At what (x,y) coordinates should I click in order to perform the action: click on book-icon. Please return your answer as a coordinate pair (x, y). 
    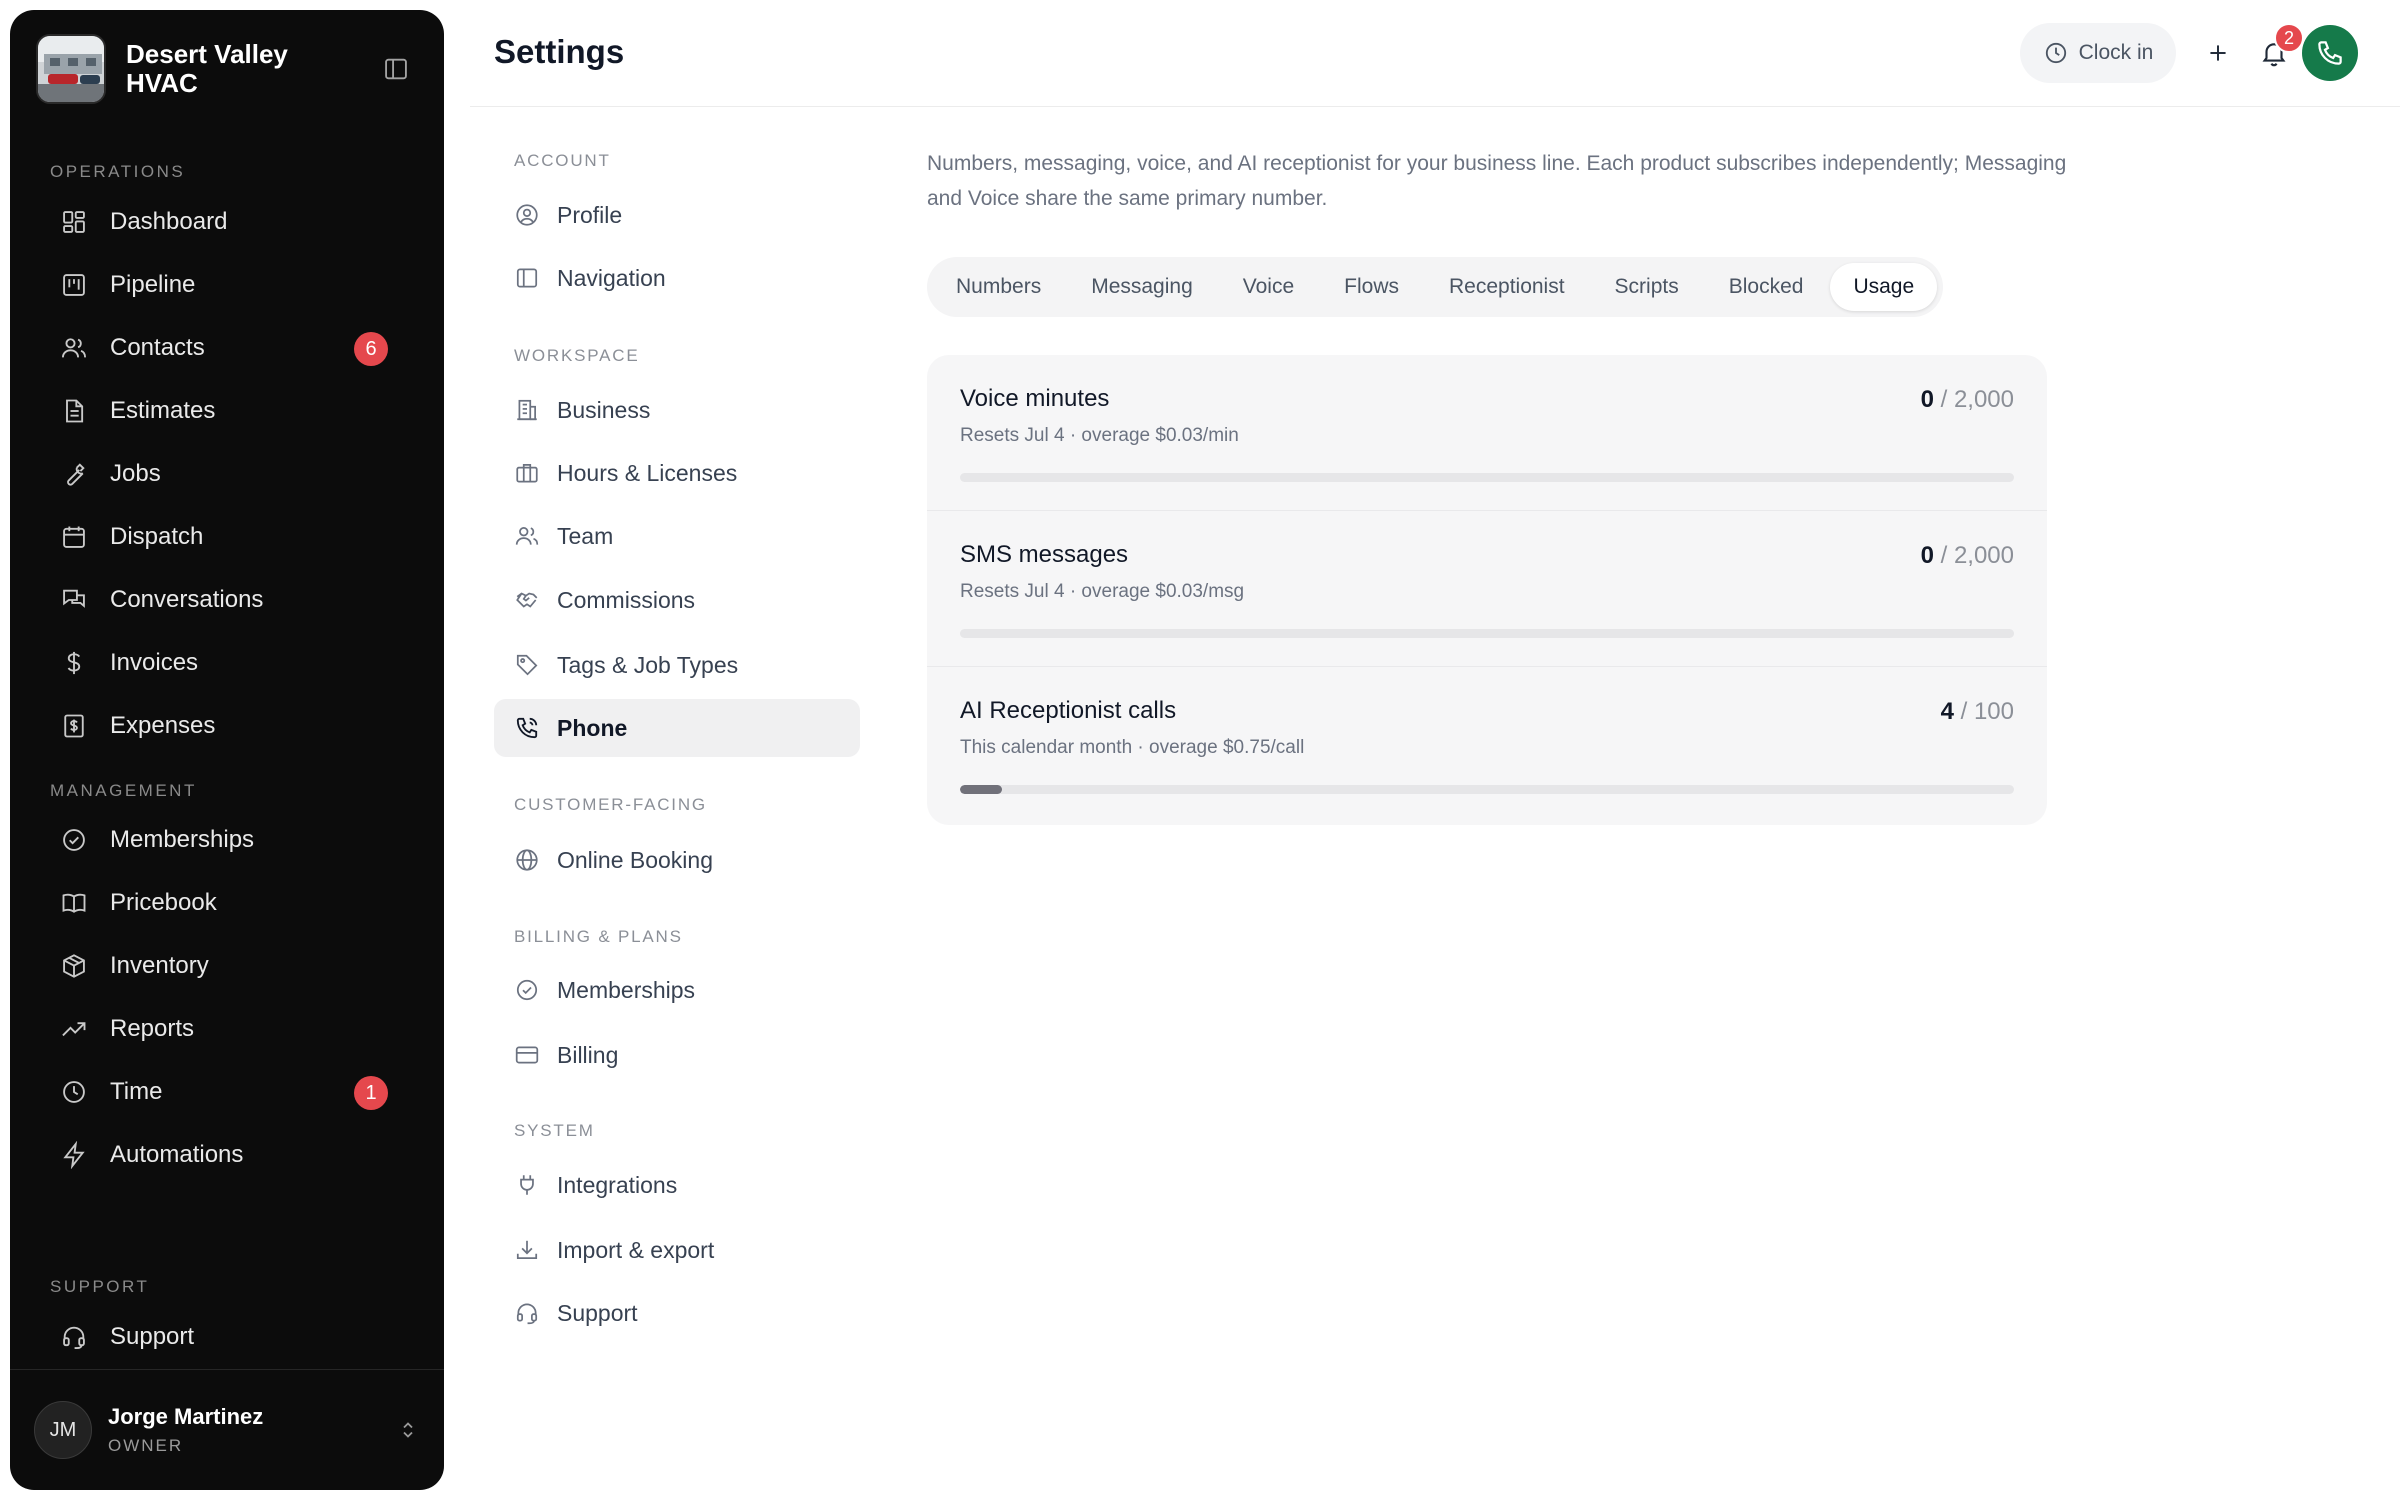
    Looking at the image, I should click on (74, 903).